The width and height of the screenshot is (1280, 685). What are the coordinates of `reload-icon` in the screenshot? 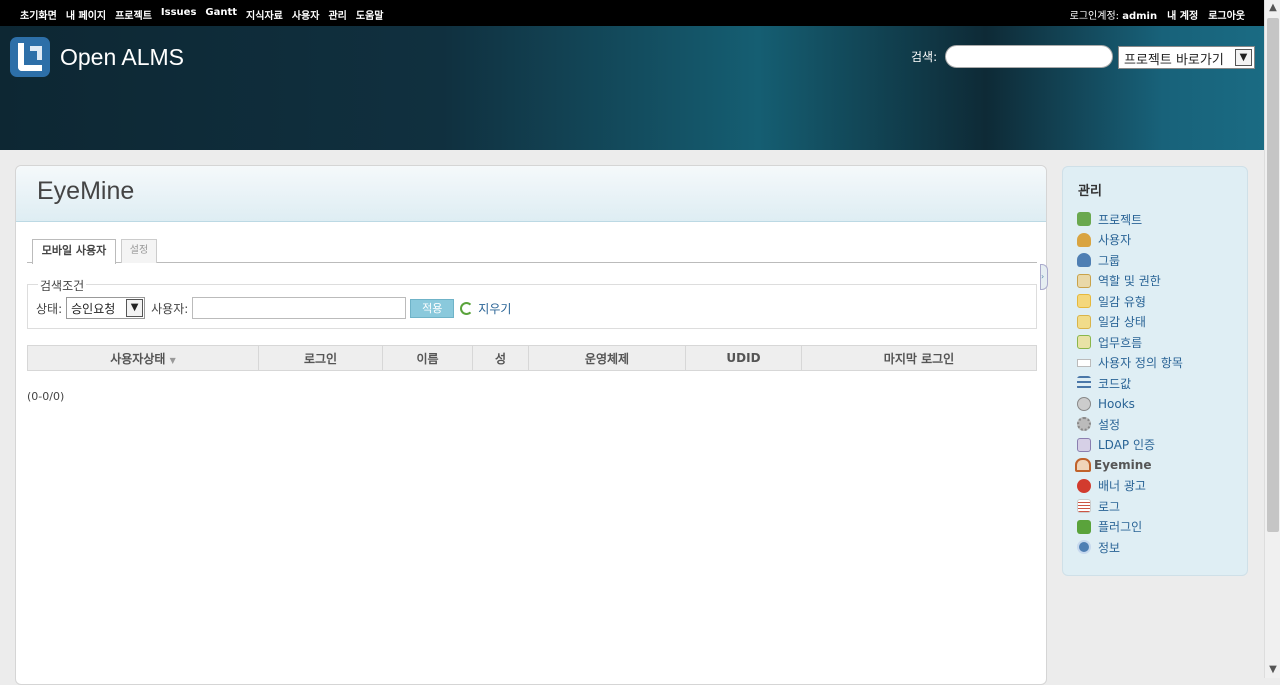 It's located at (467, 308).